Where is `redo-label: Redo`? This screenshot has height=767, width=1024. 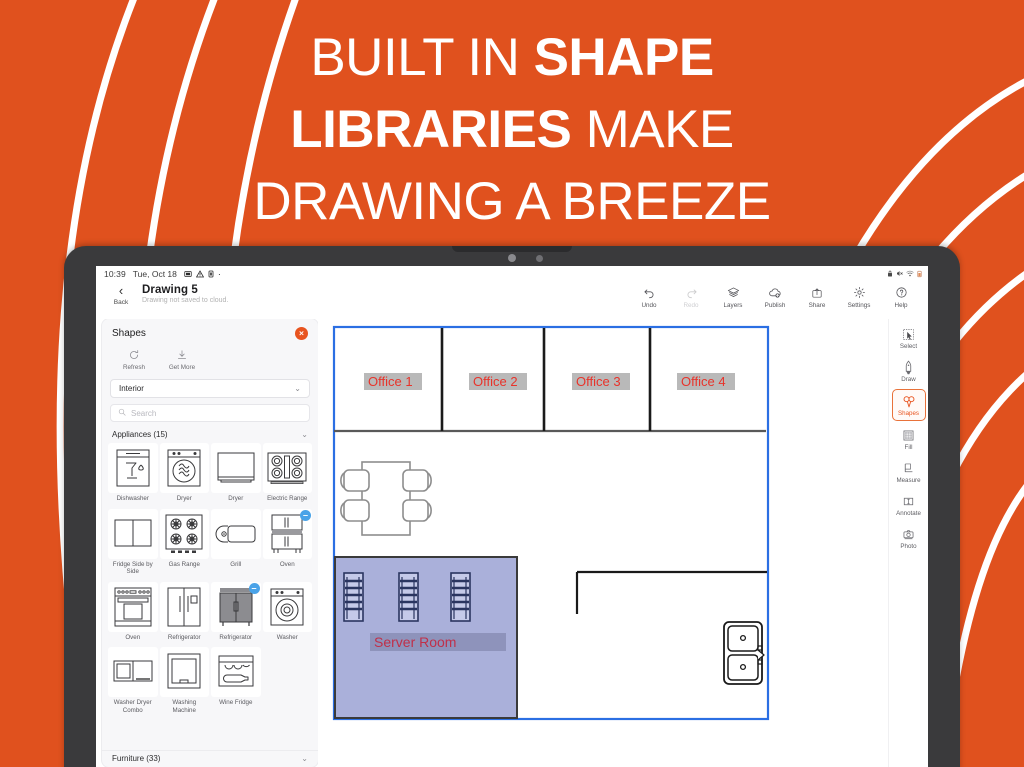 redo-label: Redo is located at coordinates (691, 305).